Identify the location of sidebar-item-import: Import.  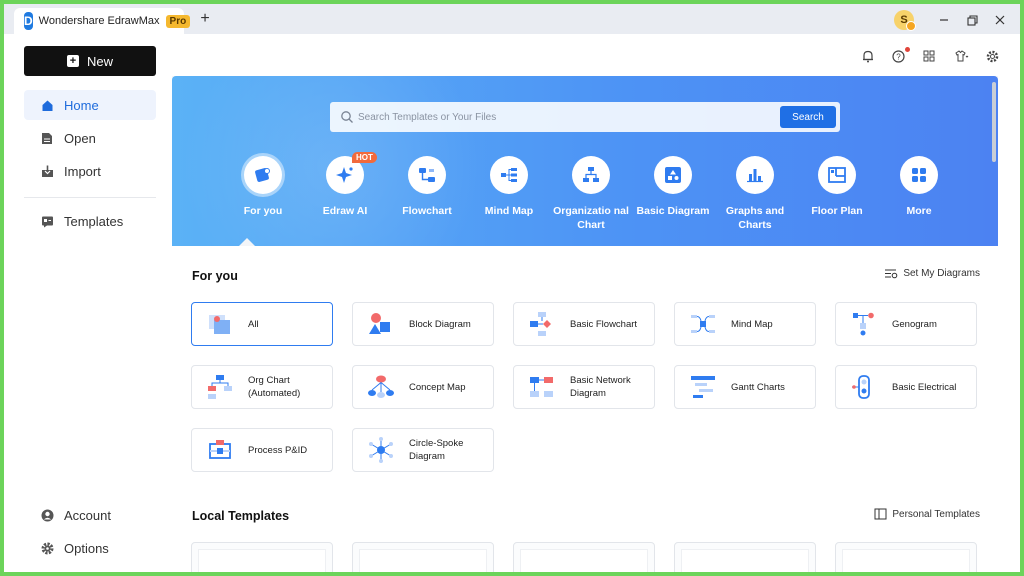
(90, 171).